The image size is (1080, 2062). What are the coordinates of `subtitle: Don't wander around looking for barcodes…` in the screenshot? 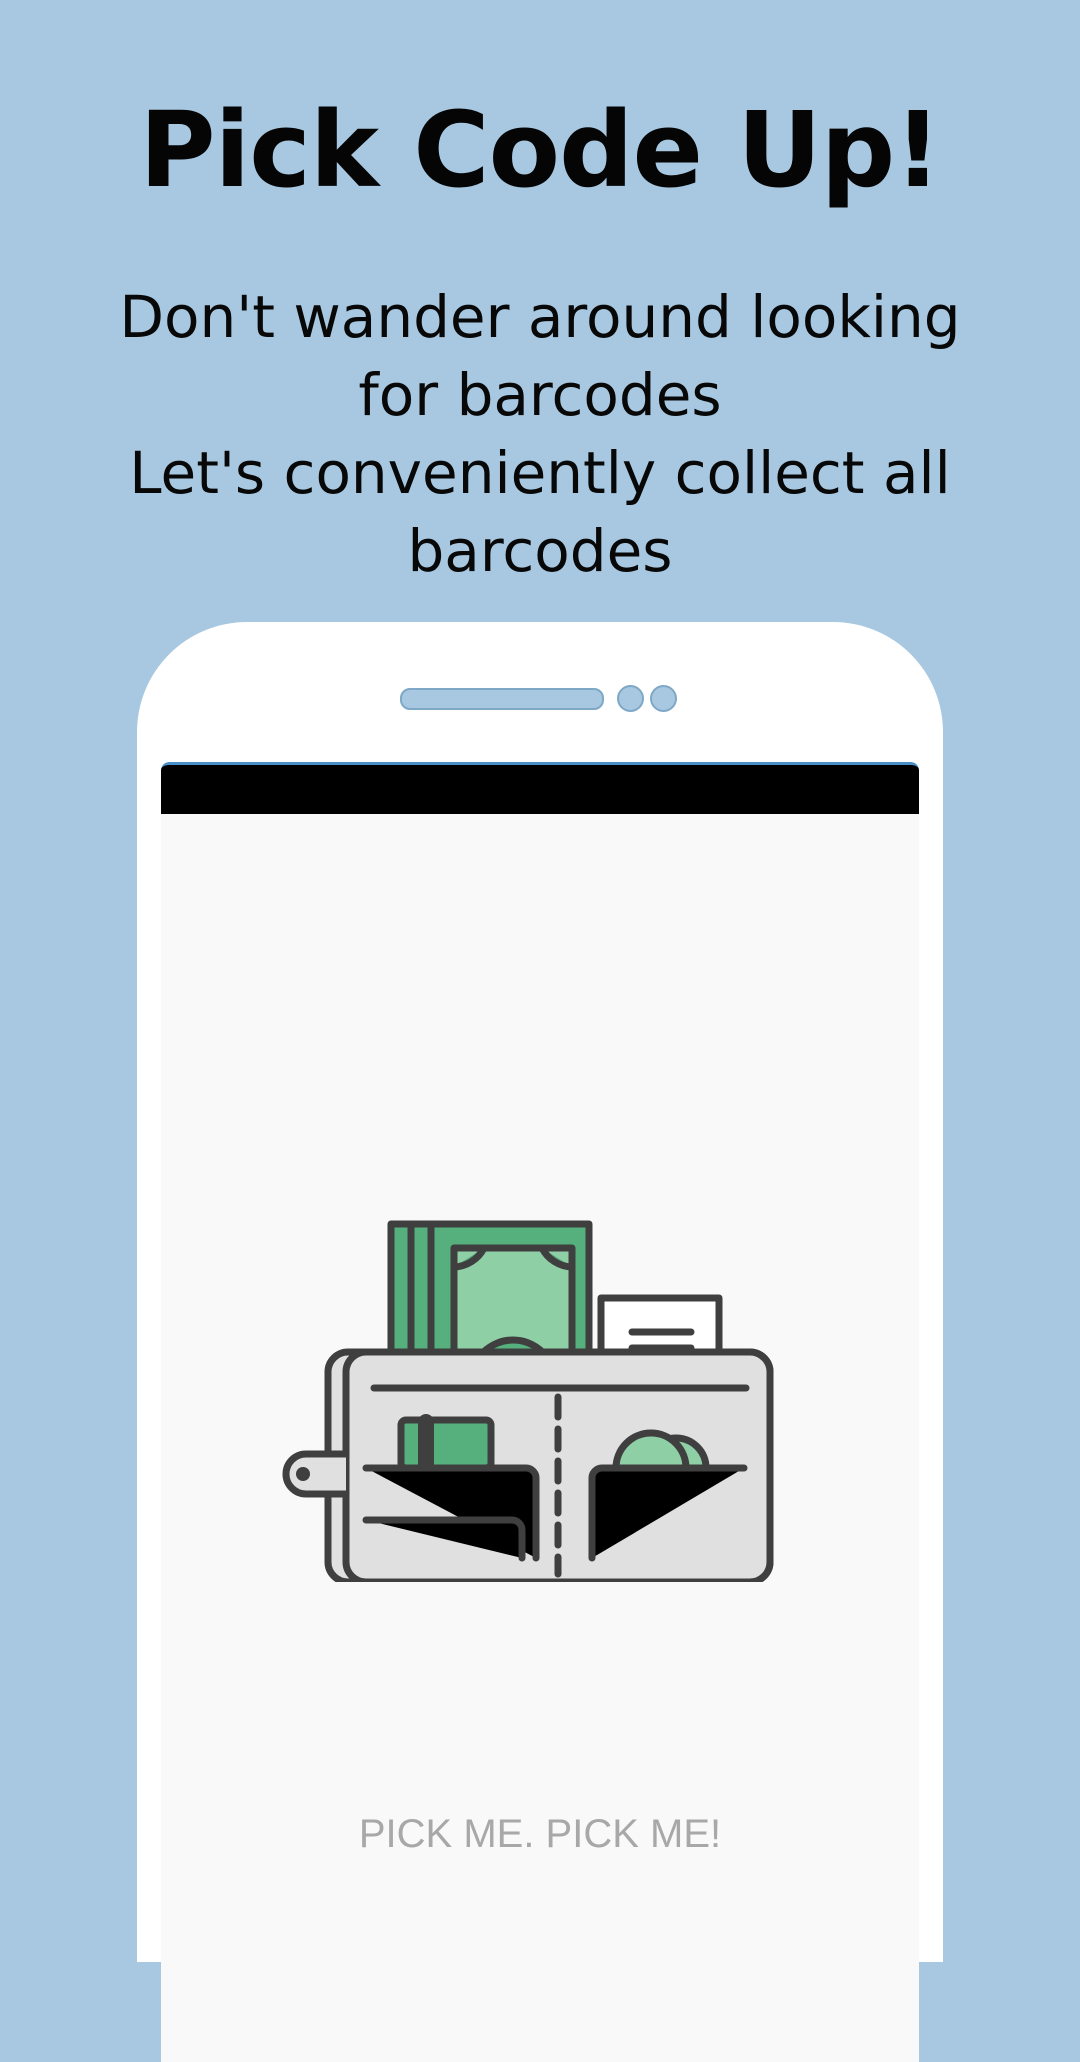 It's located at (540, 434).